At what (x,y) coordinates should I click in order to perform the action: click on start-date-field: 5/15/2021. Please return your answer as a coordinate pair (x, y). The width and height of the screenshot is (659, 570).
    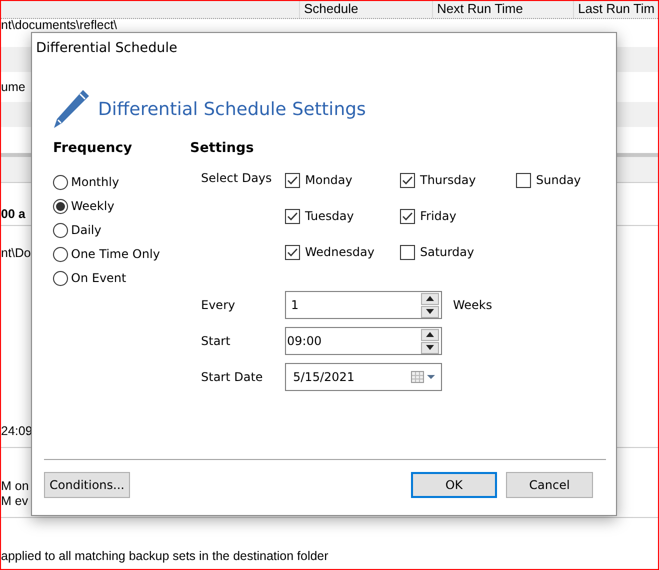
    Looking at the image, I should click on (363, 377).